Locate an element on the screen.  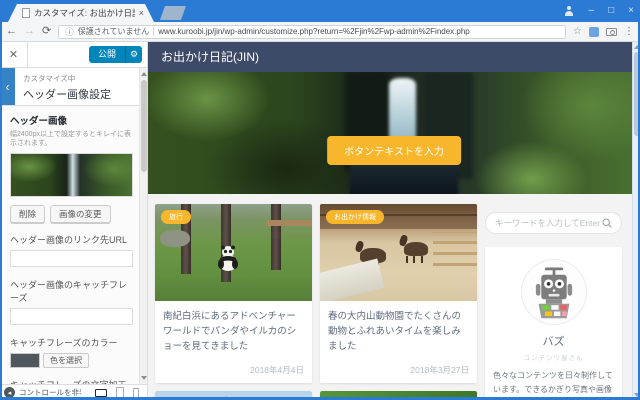
avatar is located at coordinates (553, 292).